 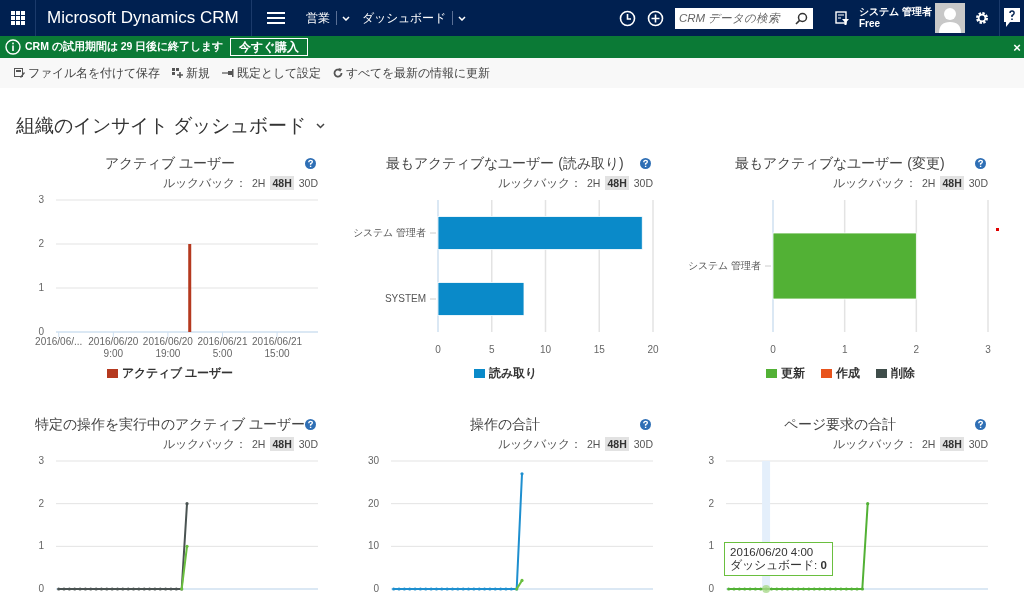 What do you see at coordinates (902, 373) in the screenshot?
I see `legend-label: 削除` at bounding box center [902, 373].